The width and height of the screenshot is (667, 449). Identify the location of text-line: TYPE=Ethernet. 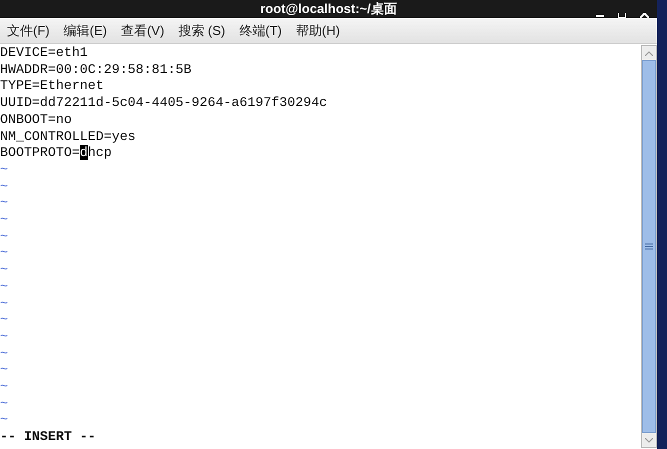
(52, 87).